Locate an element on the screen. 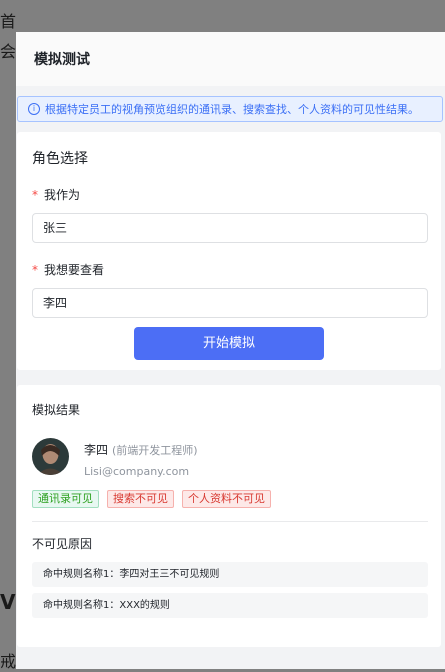 This screenshot has width=445, height=672. reason-item: 命中规则名称1：李四对王三不可见规则 is located at coordinates (230, 574).